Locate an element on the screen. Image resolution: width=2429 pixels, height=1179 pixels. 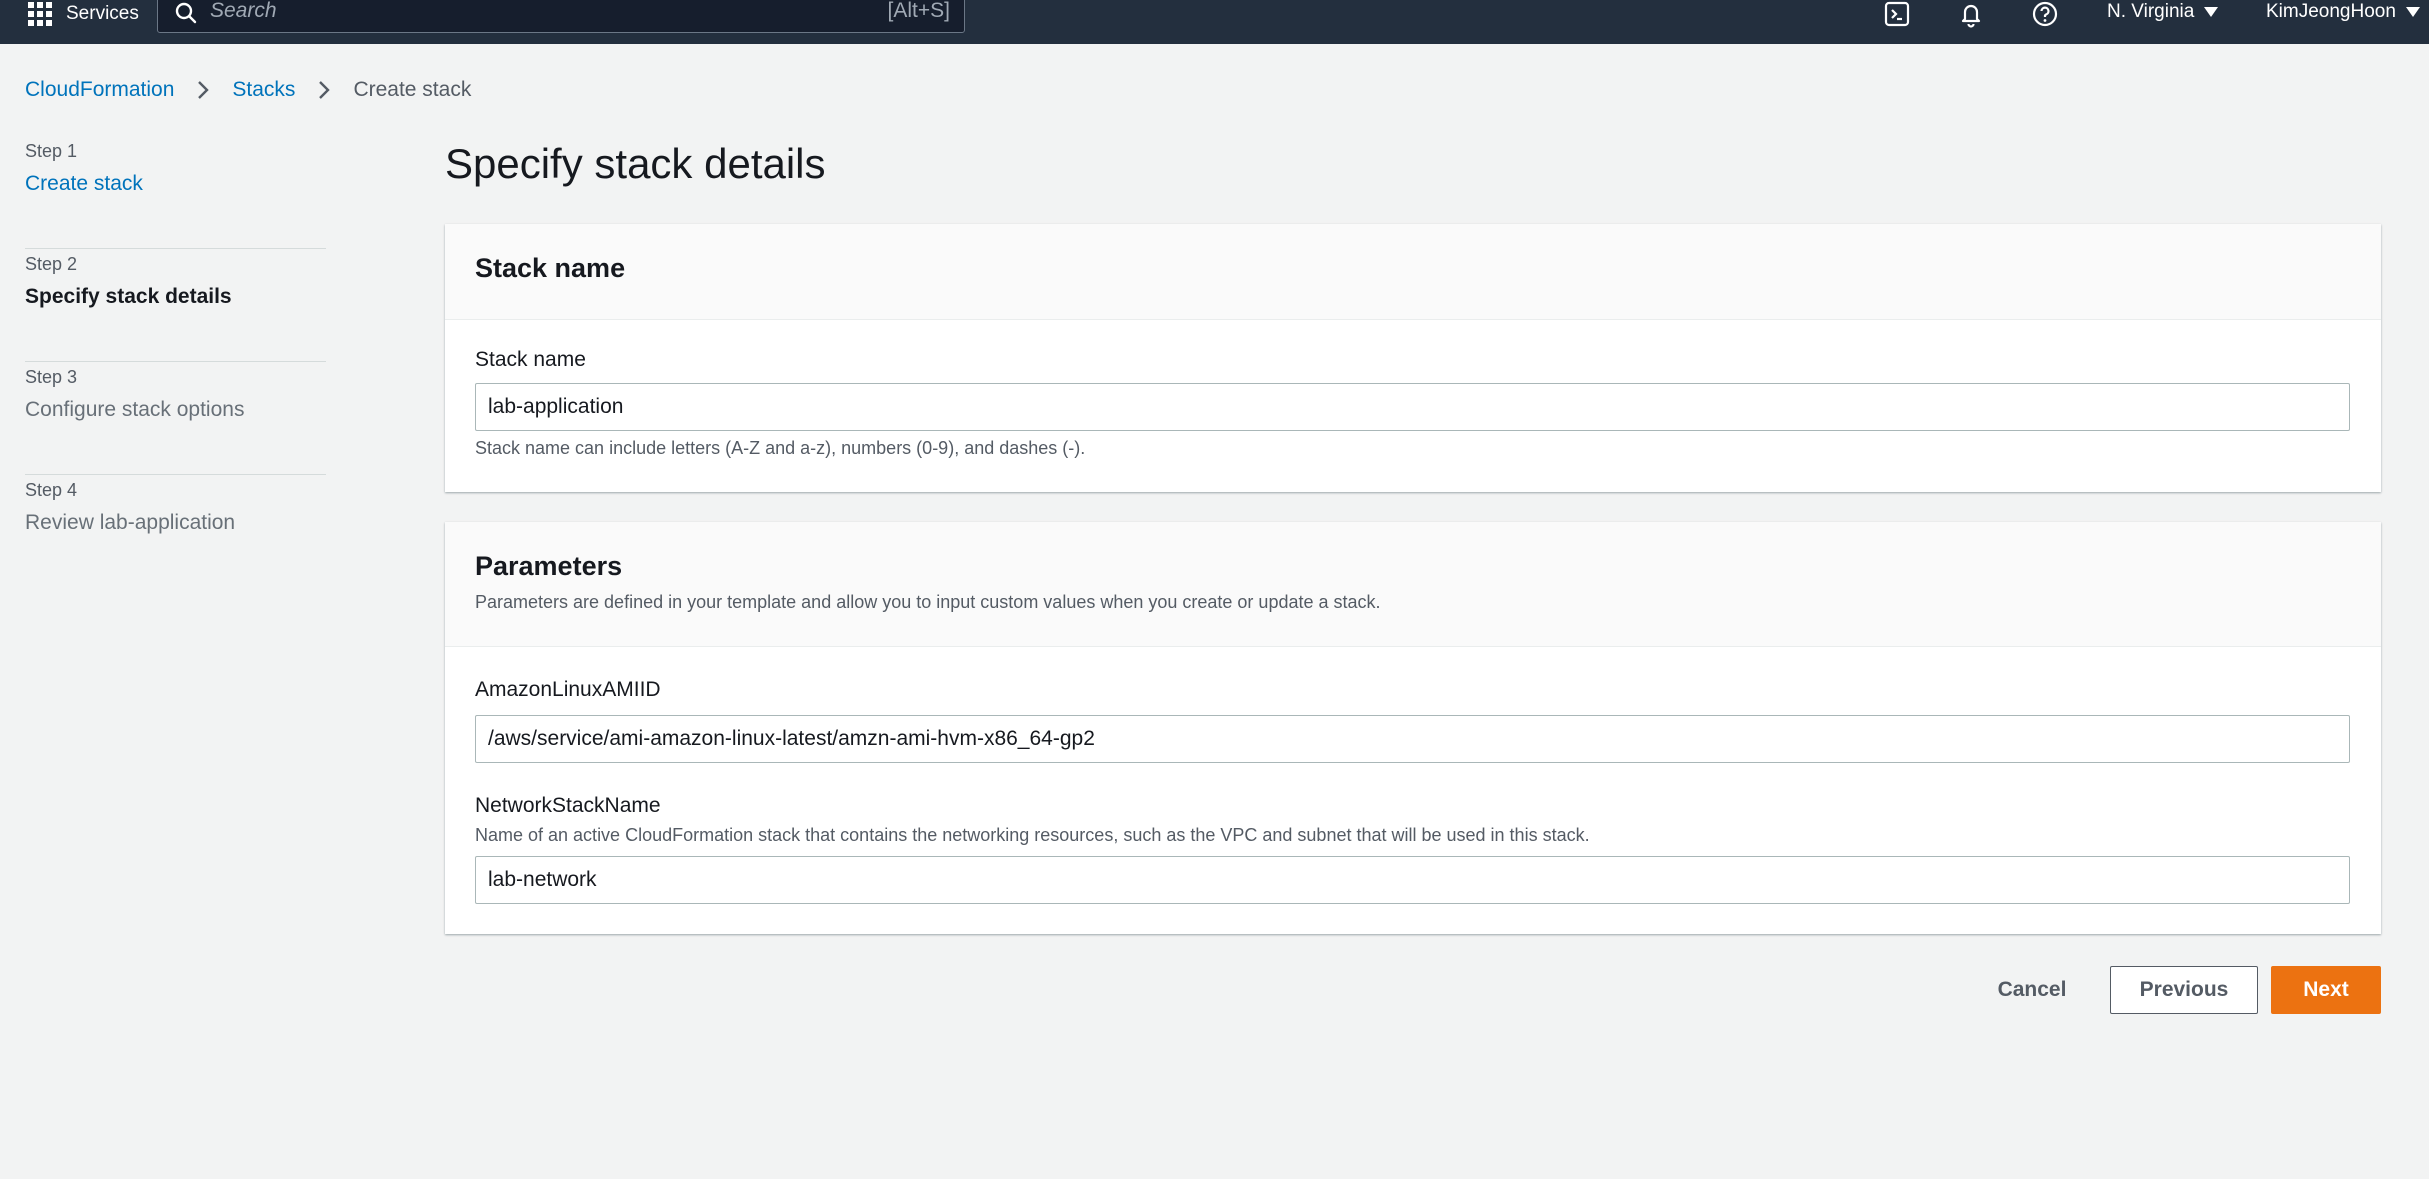
bell-icon is located at coordinates (1971, 14).